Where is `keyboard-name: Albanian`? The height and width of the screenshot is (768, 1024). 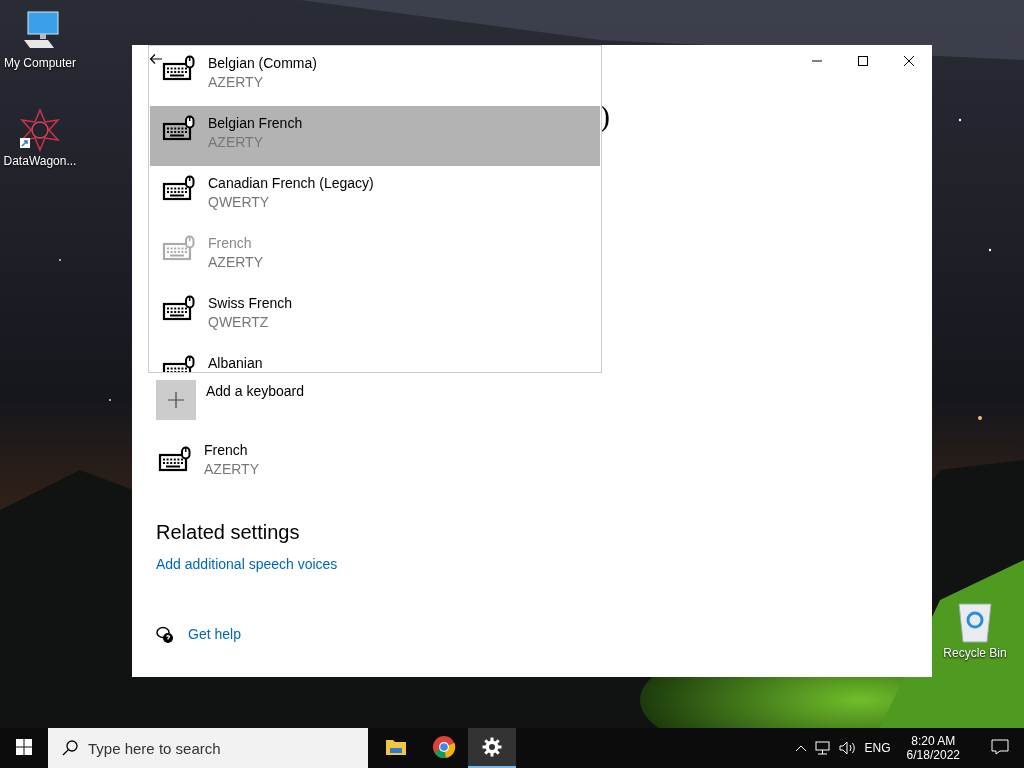 keyboard-name: Albanian is located at coordinates (235, 363).